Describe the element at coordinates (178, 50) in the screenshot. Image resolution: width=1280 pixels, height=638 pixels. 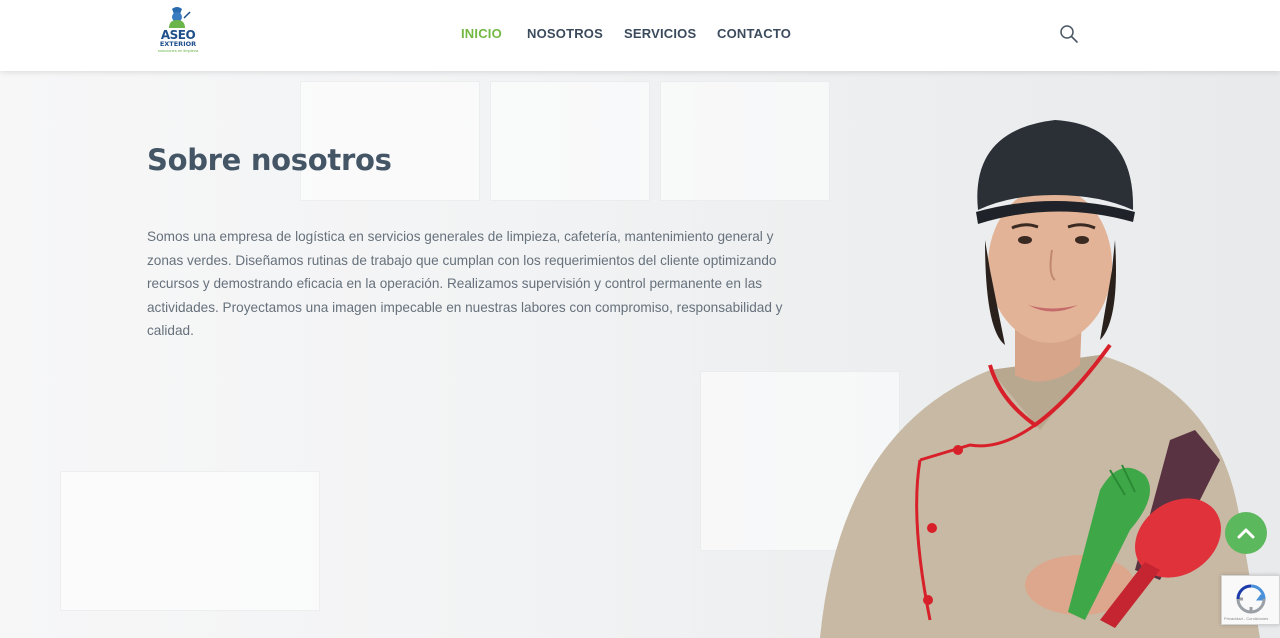
I see `logo-tagline: soluciones en limpieza` at that location.